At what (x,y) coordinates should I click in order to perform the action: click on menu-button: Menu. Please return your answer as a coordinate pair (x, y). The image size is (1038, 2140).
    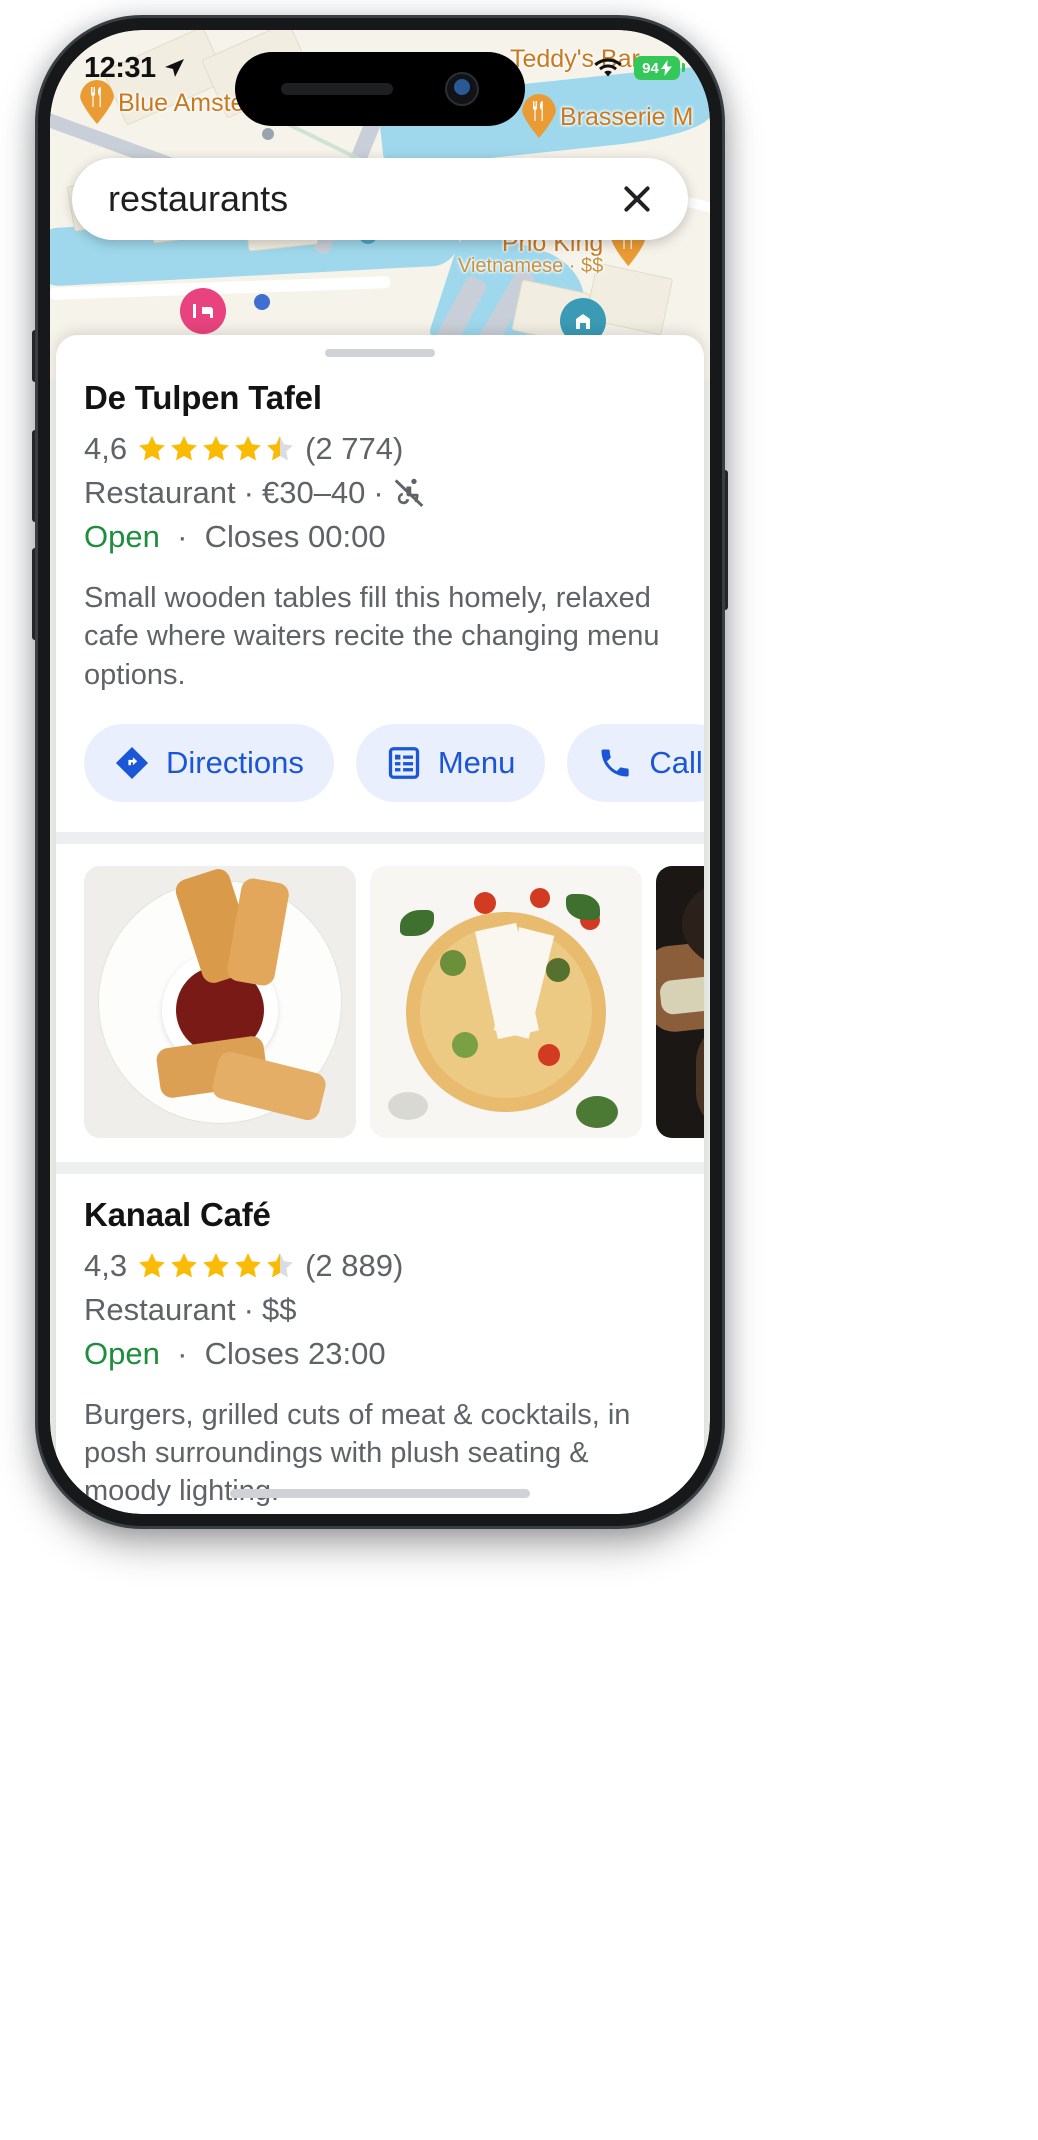
    Looking at the image, I should click on (450, 762).